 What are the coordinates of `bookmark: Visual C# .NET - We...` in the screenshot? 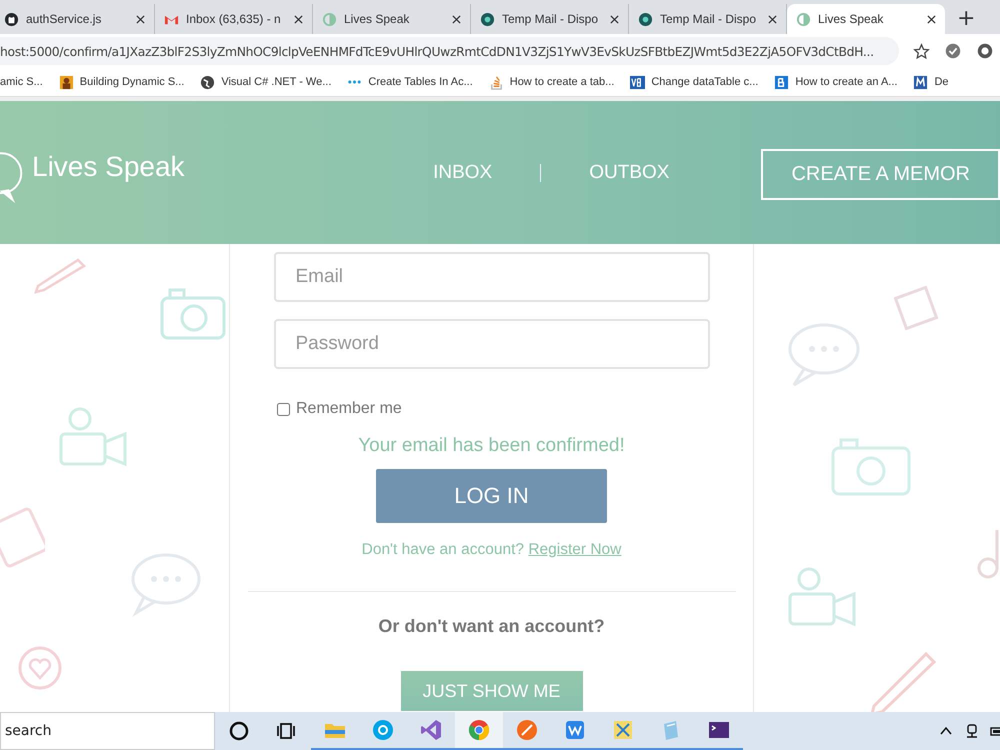 It's located at (266, 82).